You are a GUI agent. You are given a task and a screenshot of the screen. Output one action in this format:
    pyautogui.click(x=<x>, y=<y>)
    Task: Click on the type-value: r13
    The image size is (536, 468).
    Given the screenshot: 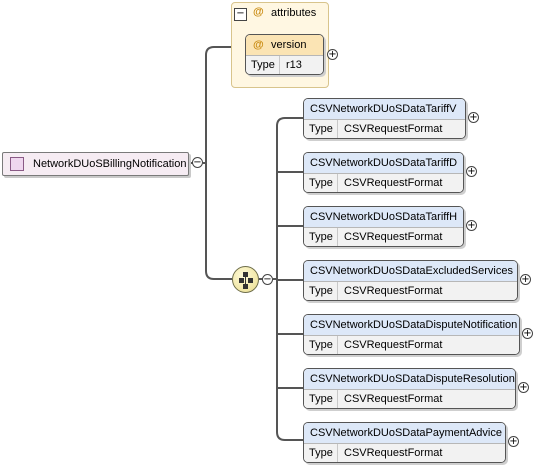 What is the action you would take?
    pyautogui.click(x=294, y=65)
    